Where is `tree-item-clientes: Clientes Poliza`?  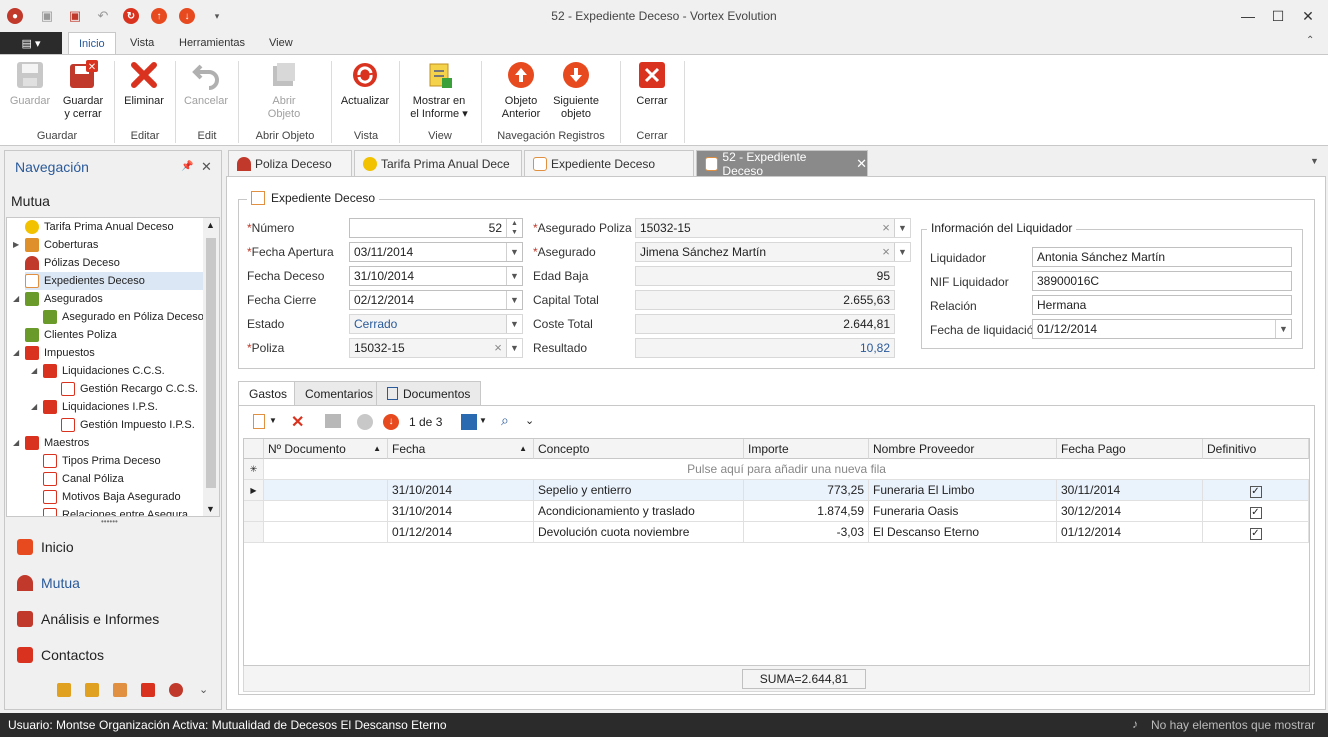
tree-item-clientes: Clientes Poliza is located at coordinates (114, 335).